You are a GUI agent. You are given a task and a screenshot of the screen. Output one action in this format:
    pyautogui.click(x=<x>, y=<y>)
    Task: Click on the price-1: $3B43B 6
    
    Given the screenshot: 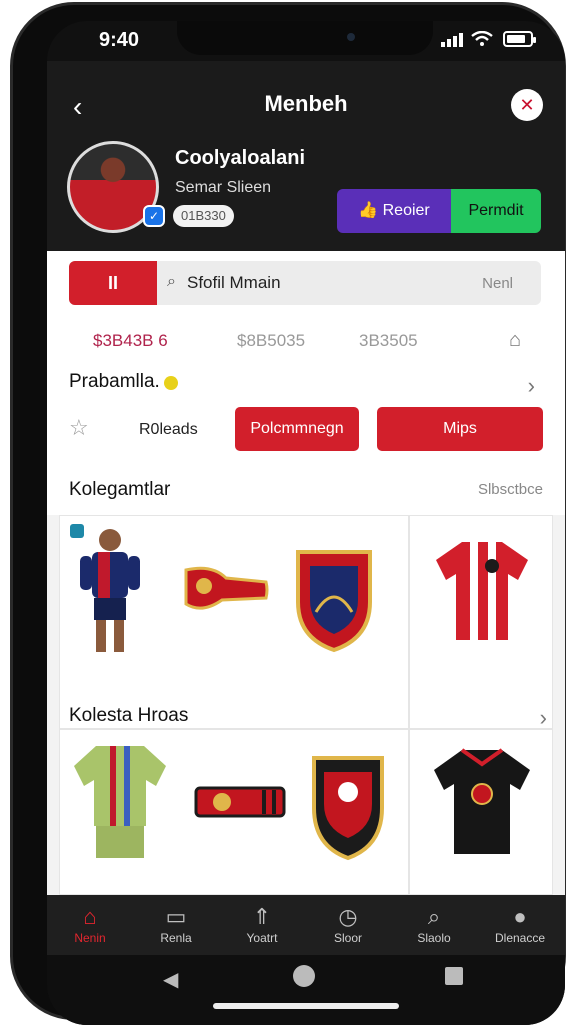 What is the action you would take?
    pyautogui.click(x=130, y=340)
    